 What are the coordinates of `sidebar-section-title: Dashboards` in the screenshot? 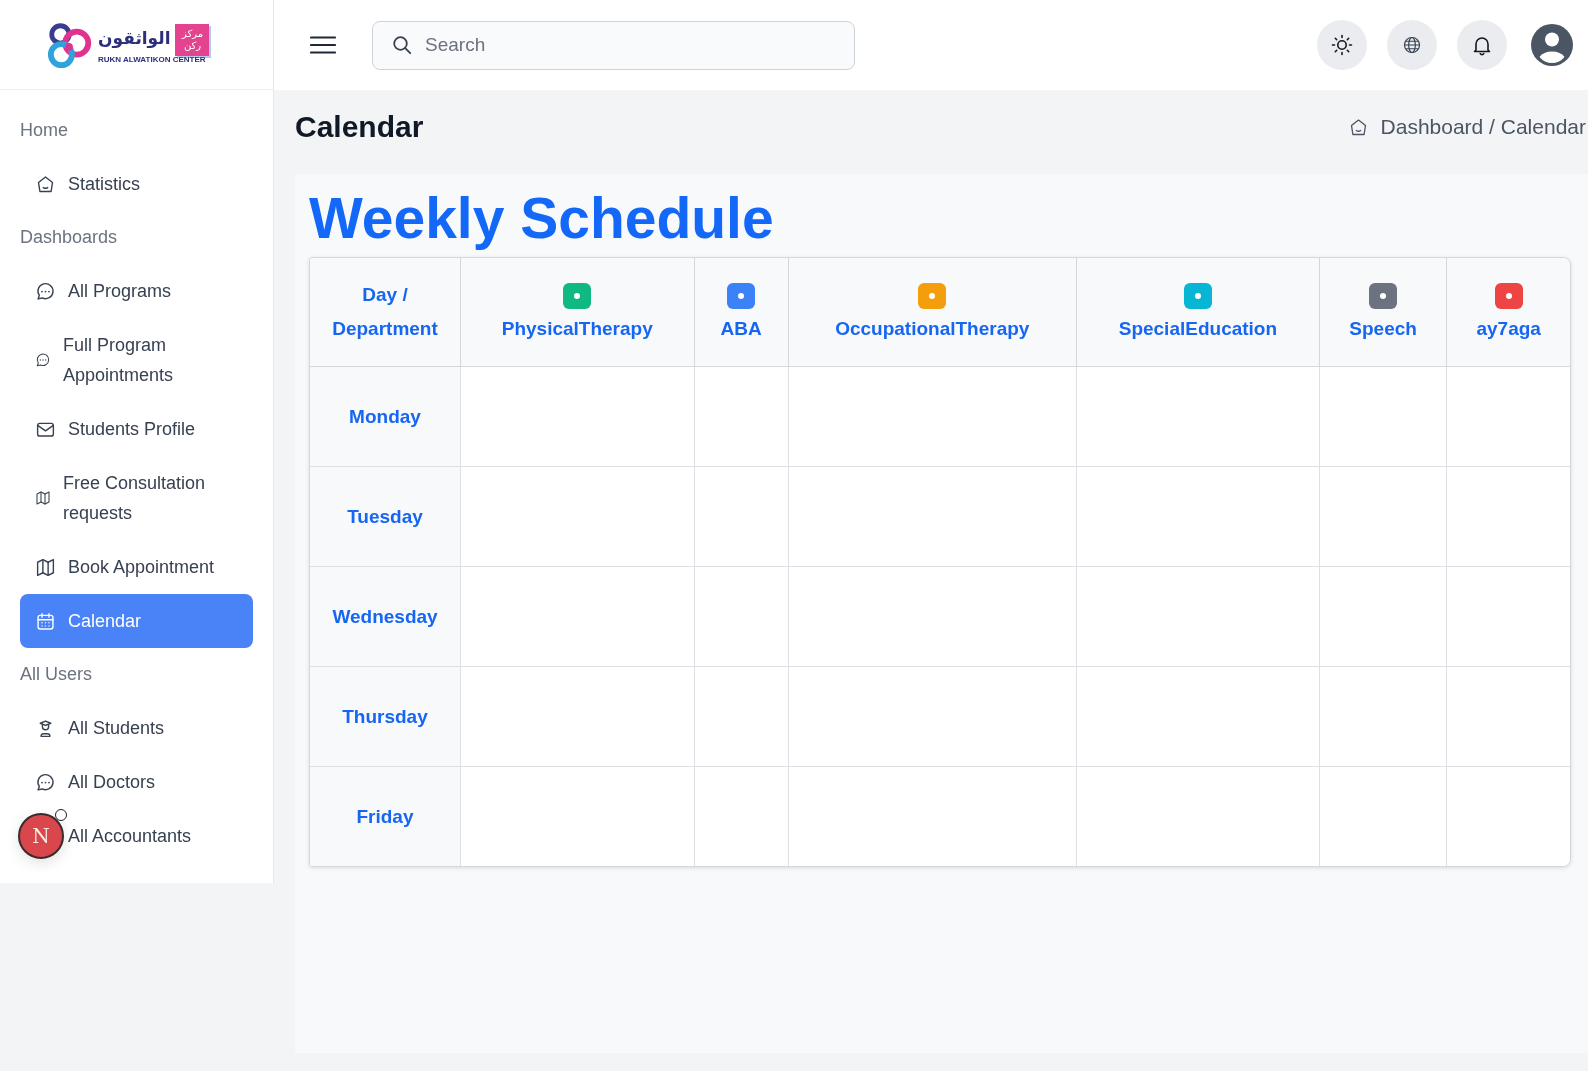 It's located at (69, 237).